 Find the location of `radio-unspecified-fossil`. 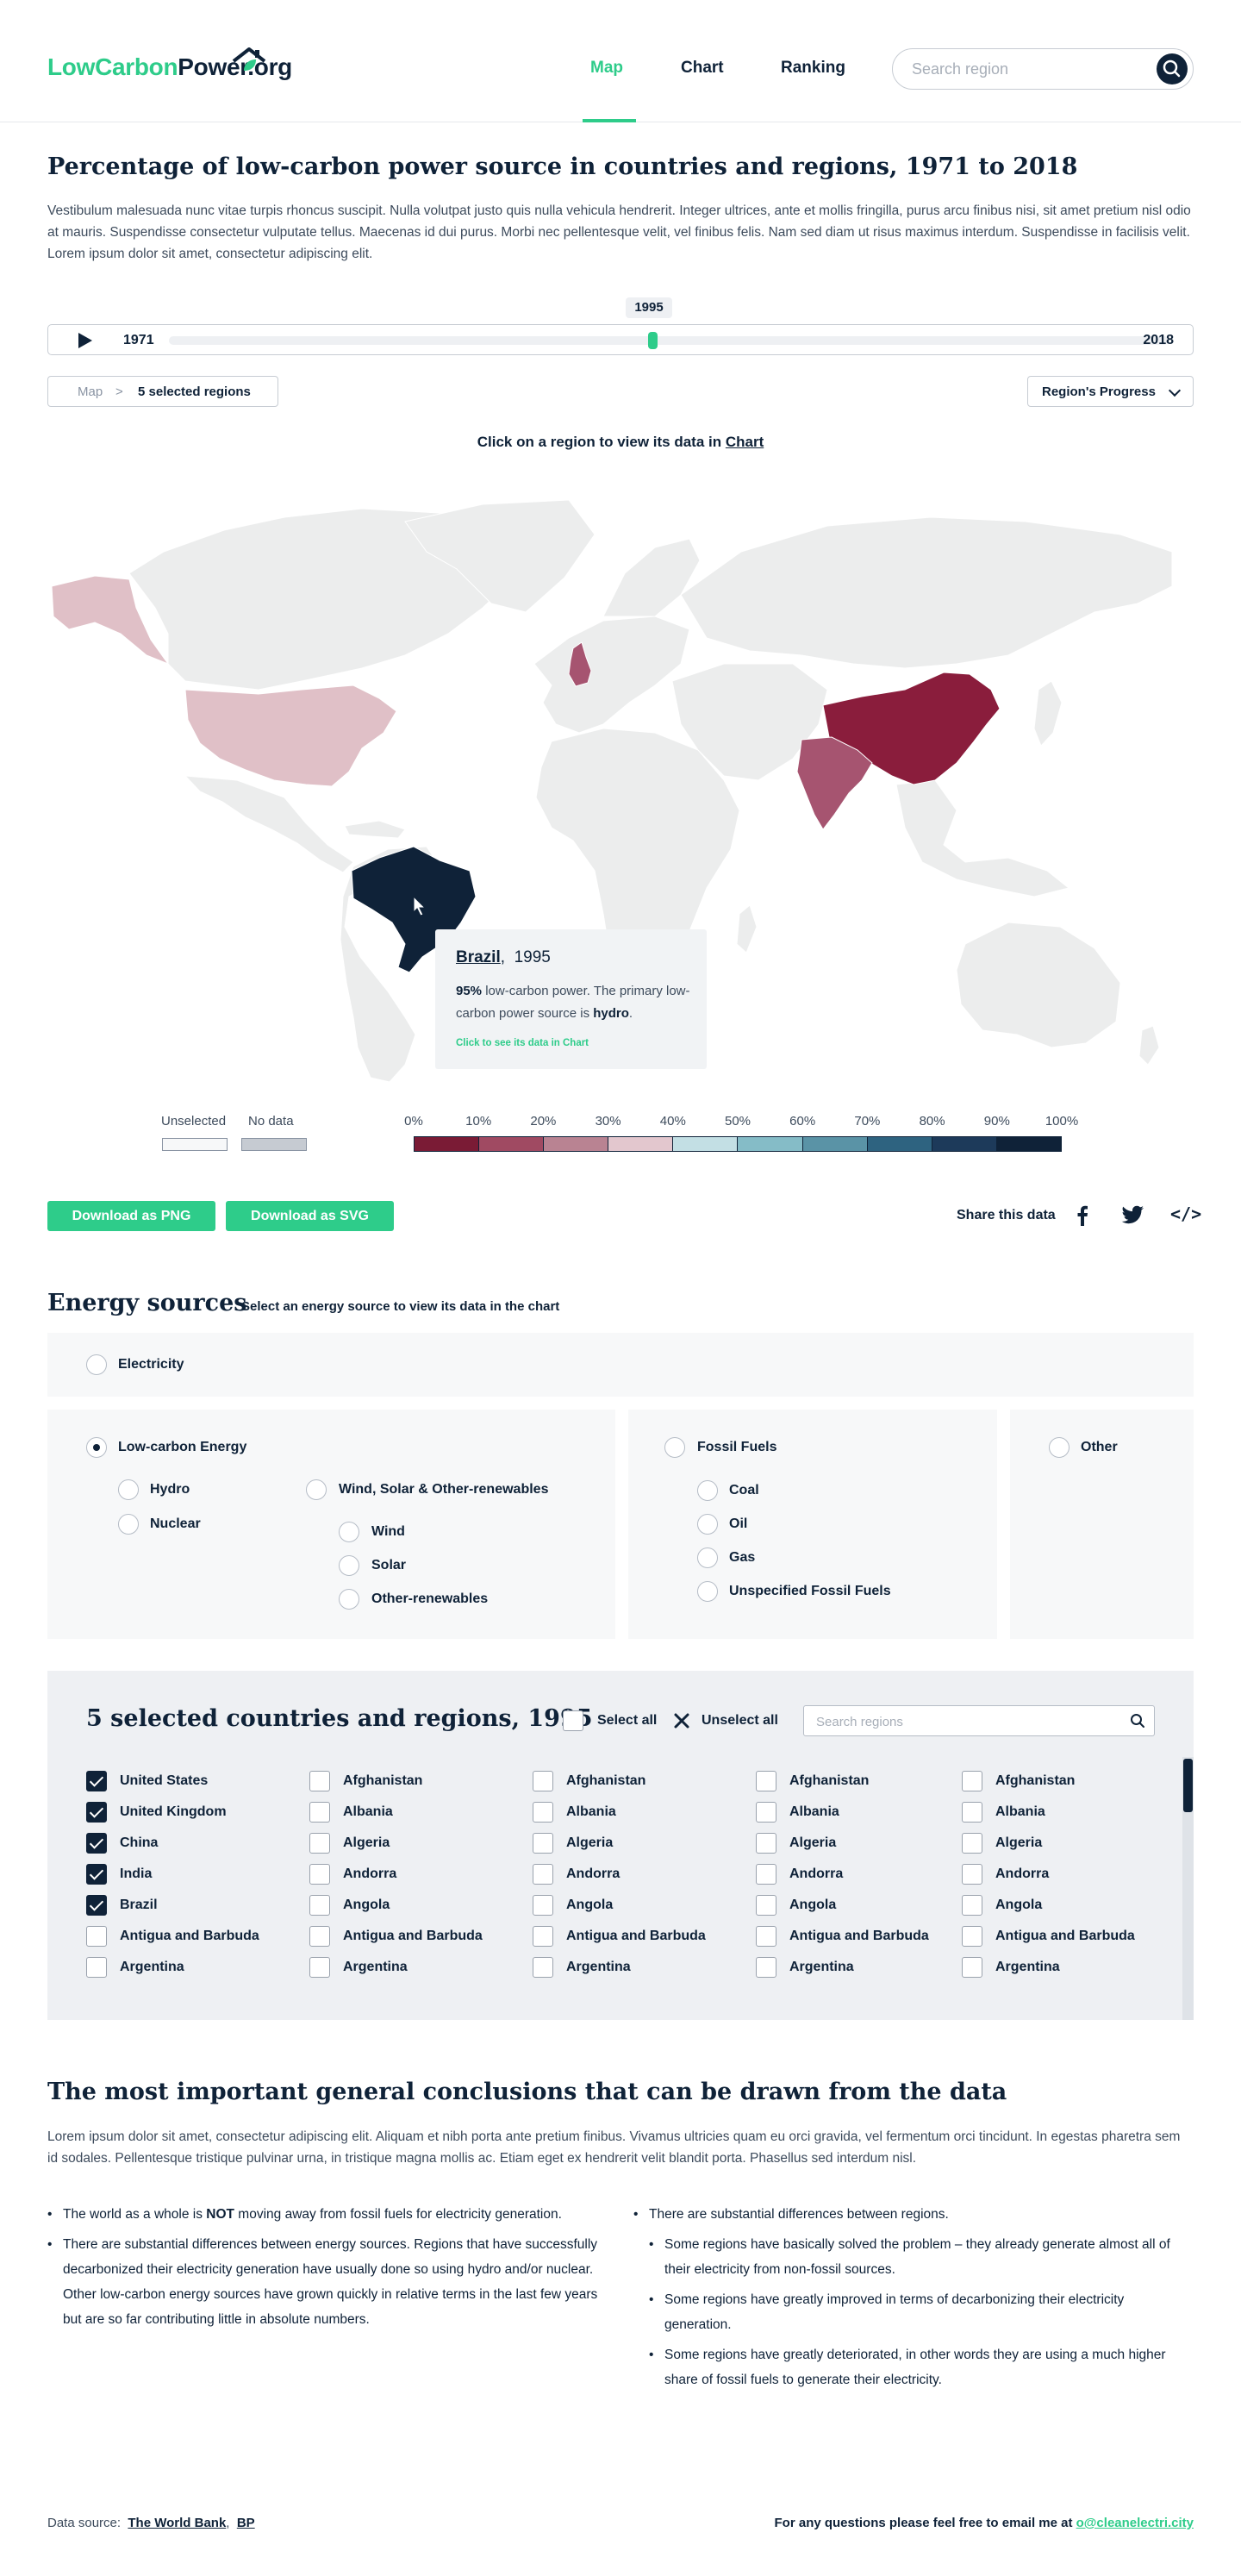

radio-unspecified-fossil is located at coordinates (707, 1591).